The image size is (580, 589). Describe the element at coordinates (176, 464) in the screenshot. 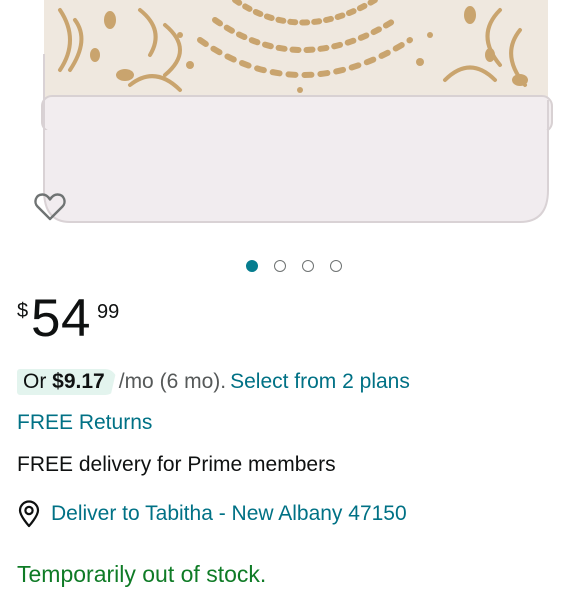

I see `delivery-info: FREE delivery for Prime members` at that location.